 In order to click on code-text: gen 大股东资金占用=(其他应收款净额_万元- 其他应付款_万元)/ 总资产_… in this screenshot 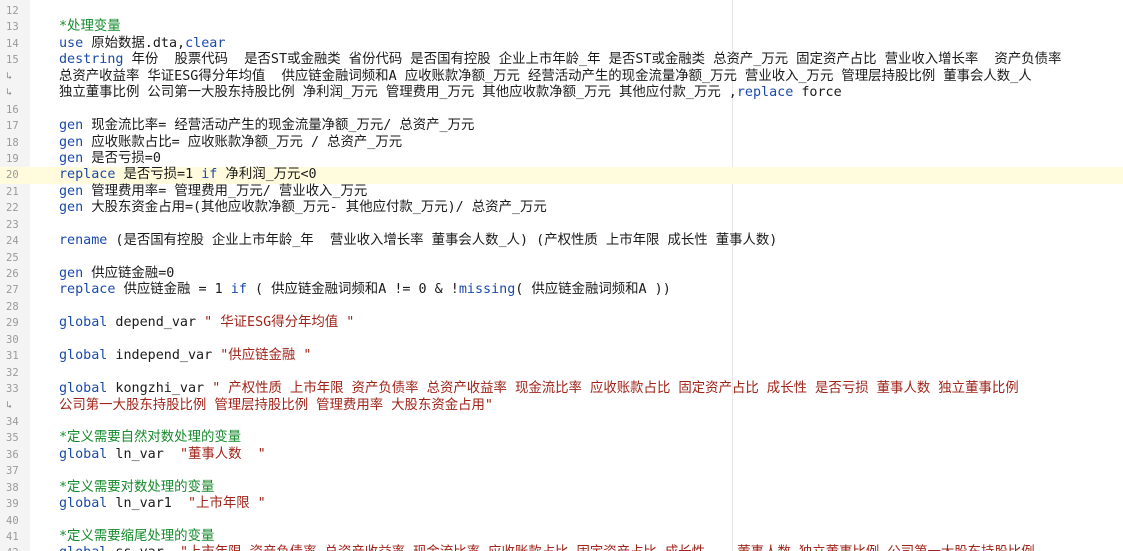, I will do `click(303, 208)`.